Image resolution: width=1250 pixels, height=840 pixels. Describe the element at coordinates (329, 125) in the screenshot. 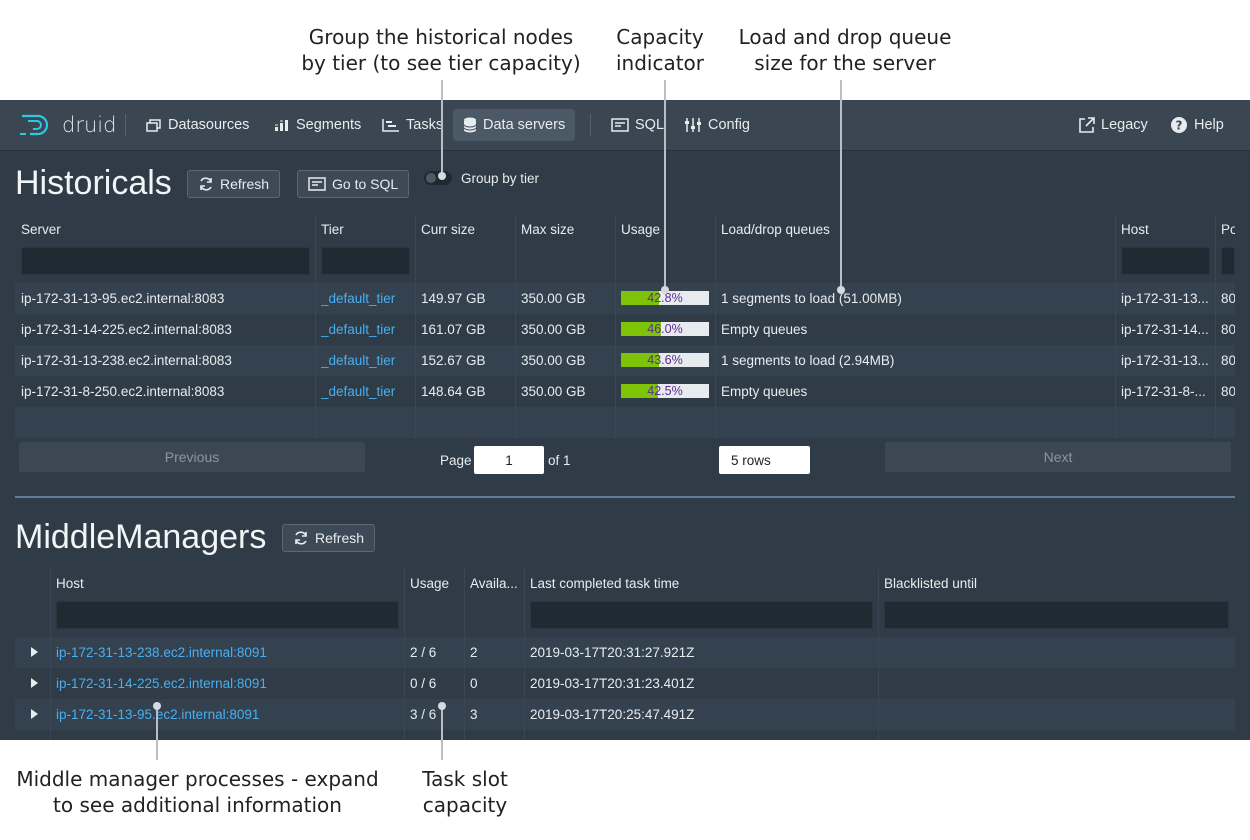

I see `nav-segments-label: Segments` at that location.